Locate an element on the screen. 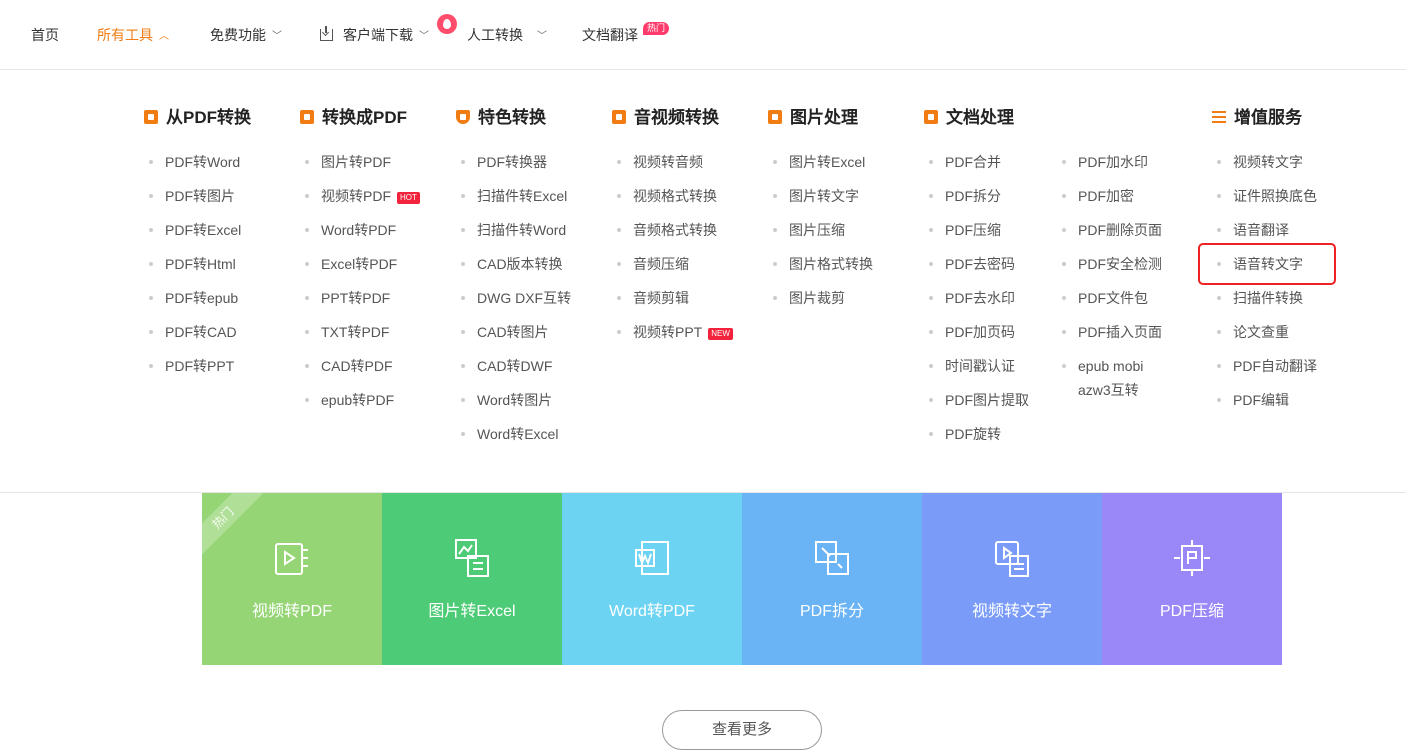  menu-item: Word转图片 is located at coordinates (513, 400).